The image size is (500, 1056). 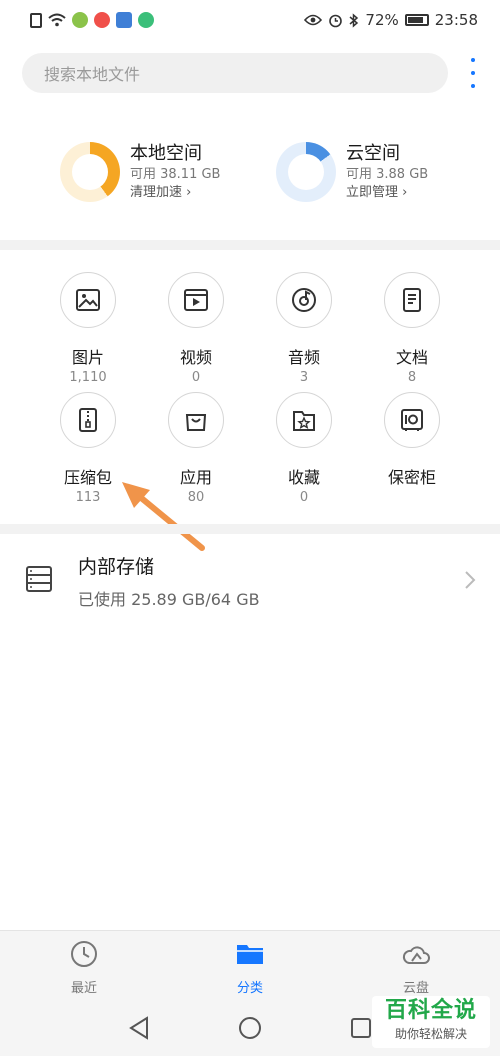 I want to click on category-documents: 文档 8, so click(x=412, y=329).